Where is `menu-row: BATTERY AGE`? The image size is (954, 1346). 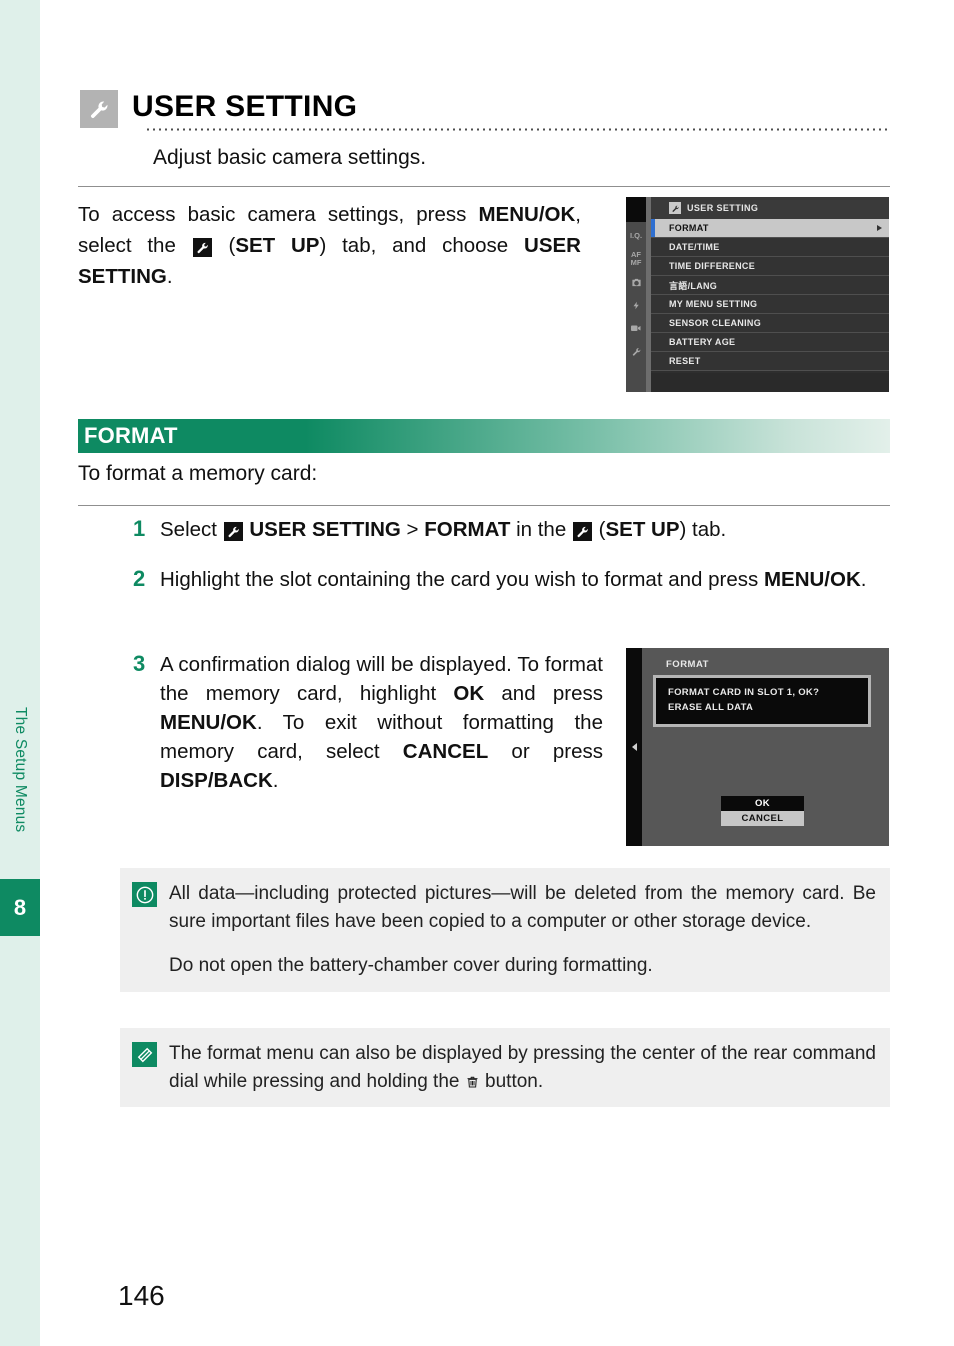 menu-row: BATTERY AGE is located at coordinates (770, 342).